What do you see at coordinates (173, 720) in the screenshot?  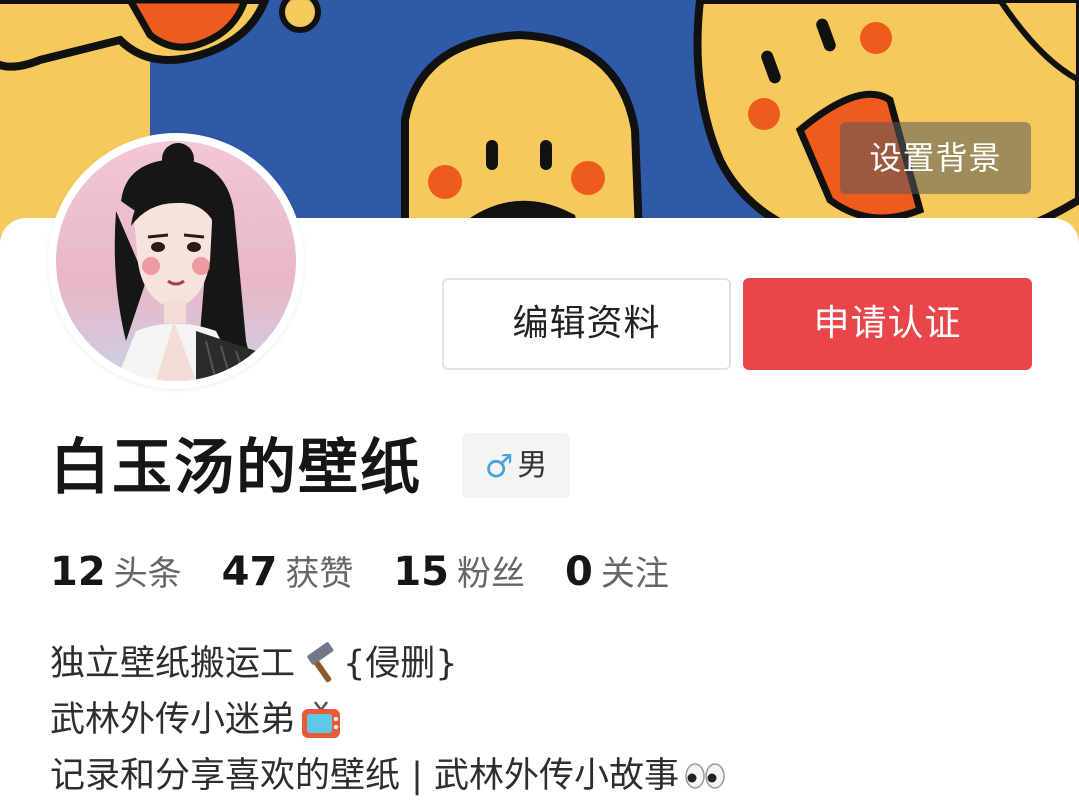 I see `bio-text: 武林外传小迷弟` at bounding box center [173, 720].